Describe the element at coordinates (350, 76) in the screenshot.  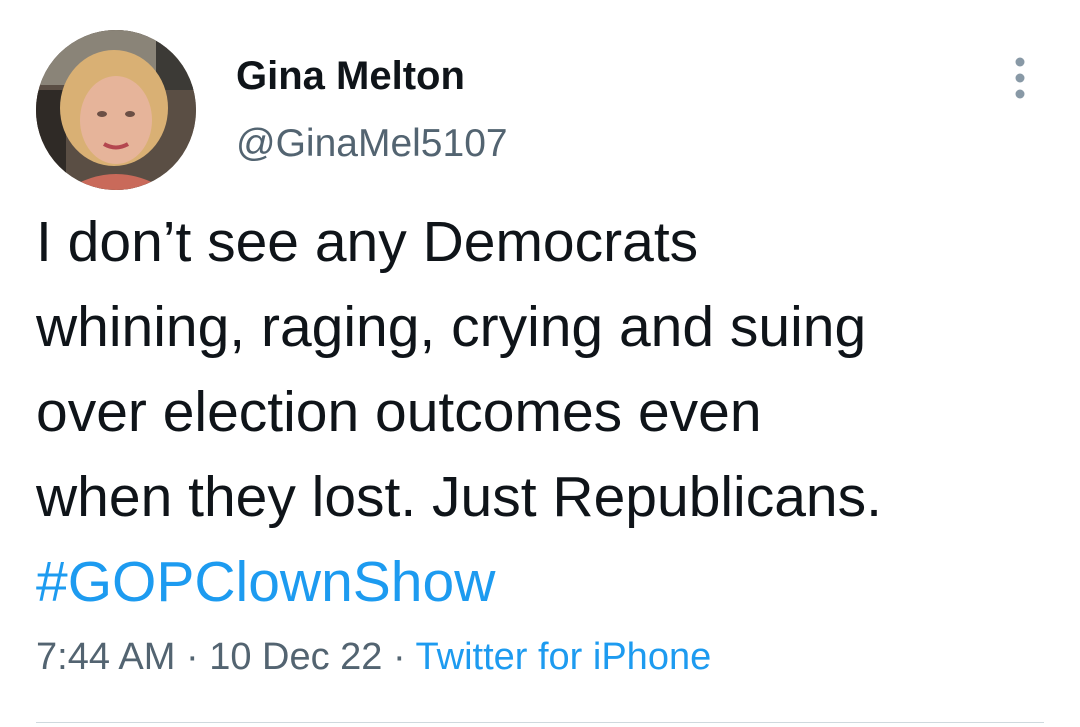
I see `author-display-name: Gina Melton` at that location.